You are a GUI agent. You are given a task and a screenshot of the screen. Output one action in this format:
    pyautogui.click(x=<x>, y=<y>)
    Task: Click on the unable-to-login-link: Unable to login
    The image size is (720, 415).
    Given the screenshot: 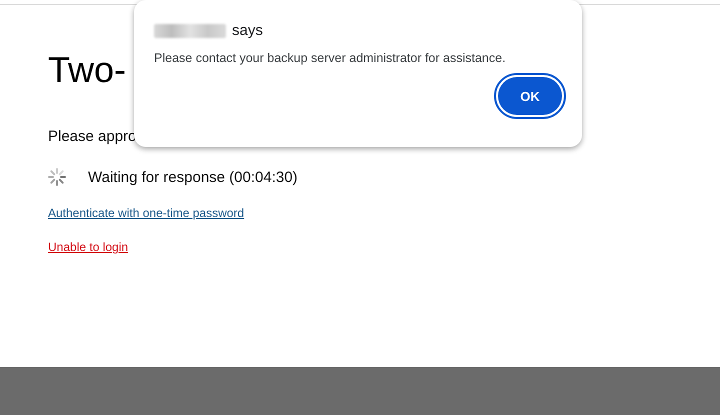 What is the action you would take?
    pyautogui.click(x=88, y=247)
    